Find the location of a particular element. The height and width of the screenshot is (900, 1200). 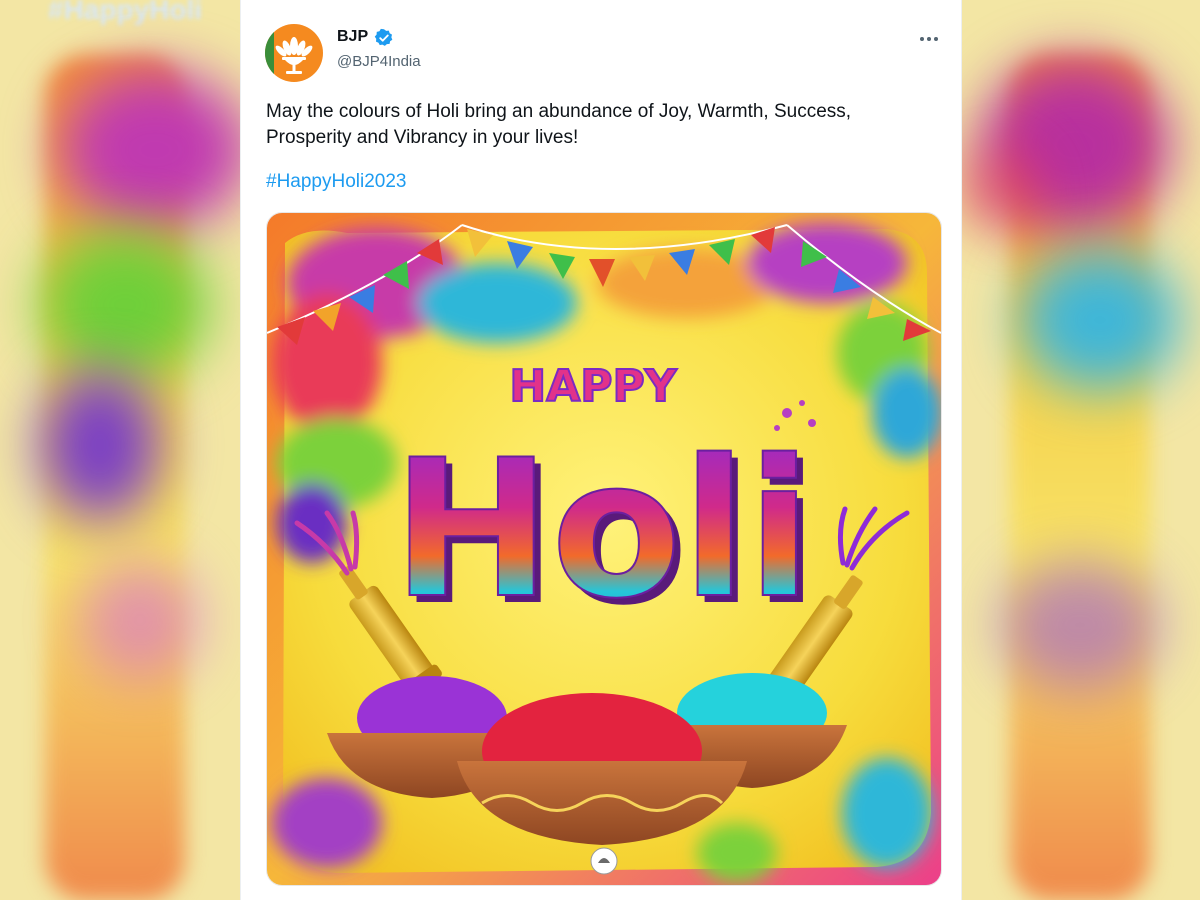

more-options-button is located at coordinates (929, 39).